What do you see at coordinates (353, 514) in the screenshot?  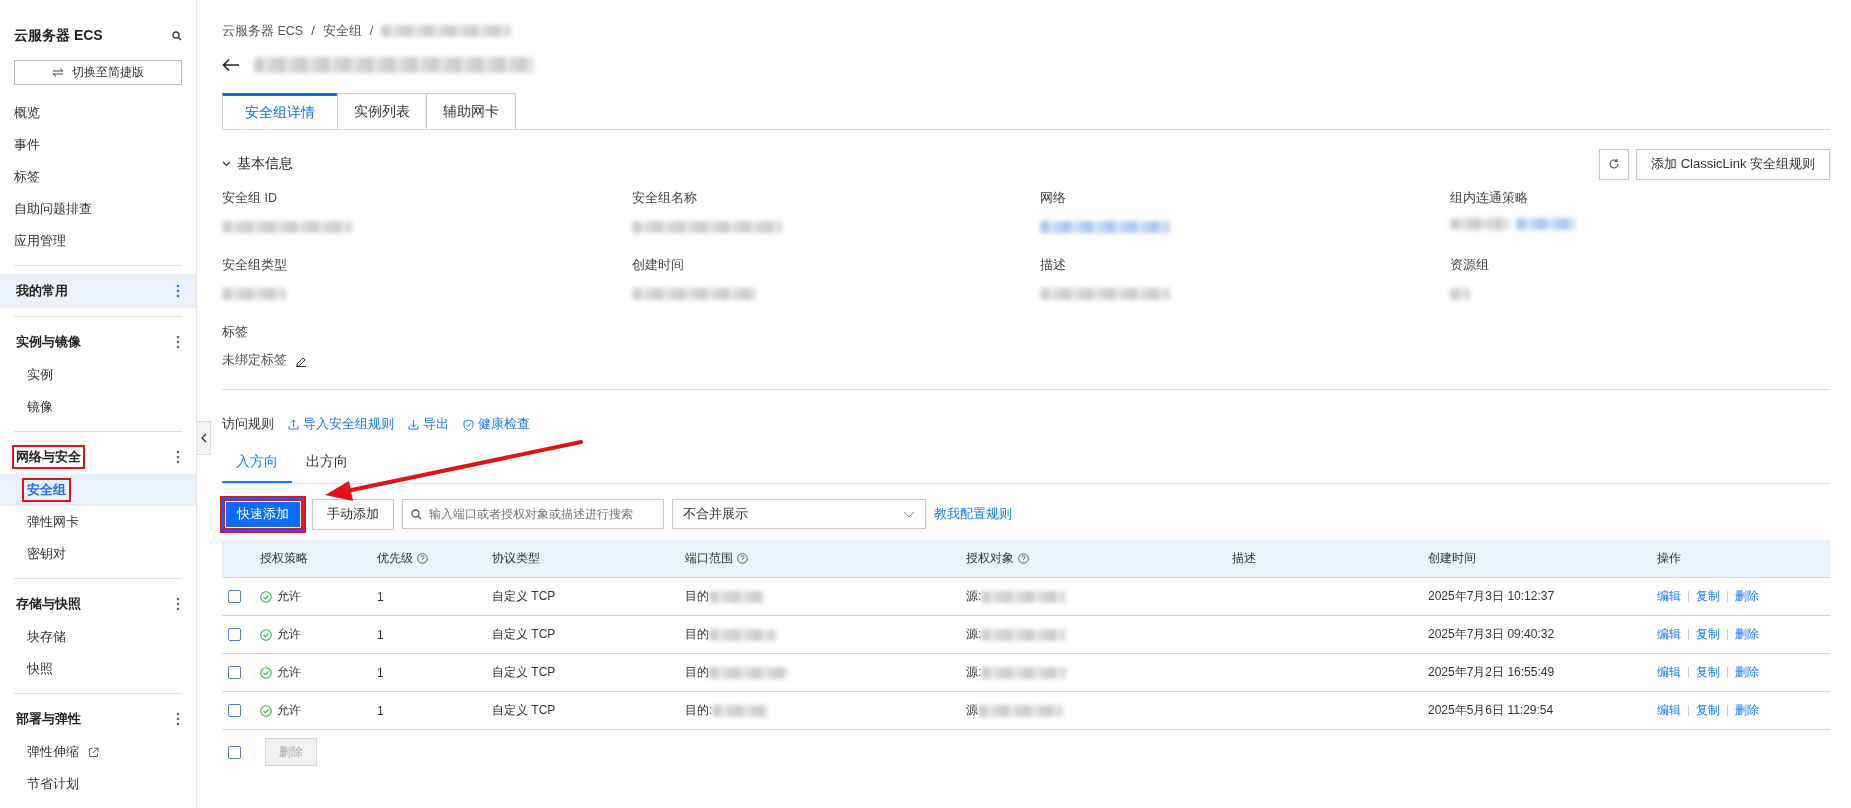 I see `manual-add-button: 手动添加` at bounding box center [353, 514].